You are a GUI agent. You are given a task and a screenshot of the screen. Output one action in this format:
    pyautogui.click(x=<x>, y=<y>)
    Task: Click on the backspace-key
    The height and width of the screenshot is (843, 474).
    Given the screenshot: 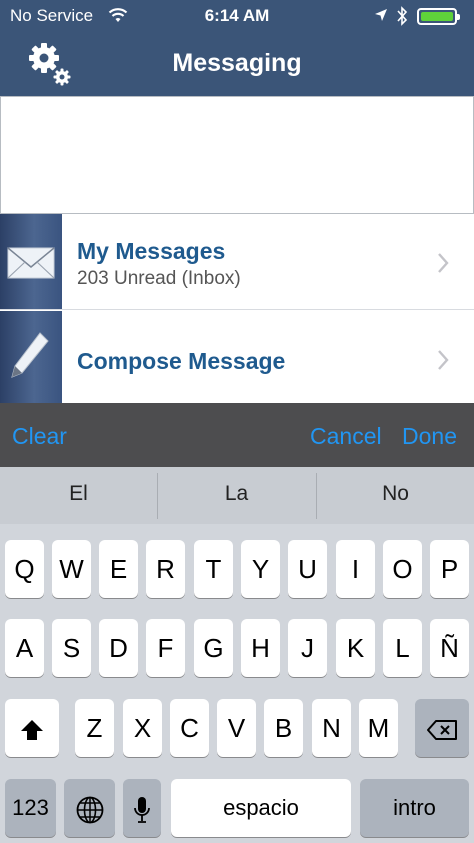 What is the action you would take?
    pyautogui.click(x=442, y=728)
    